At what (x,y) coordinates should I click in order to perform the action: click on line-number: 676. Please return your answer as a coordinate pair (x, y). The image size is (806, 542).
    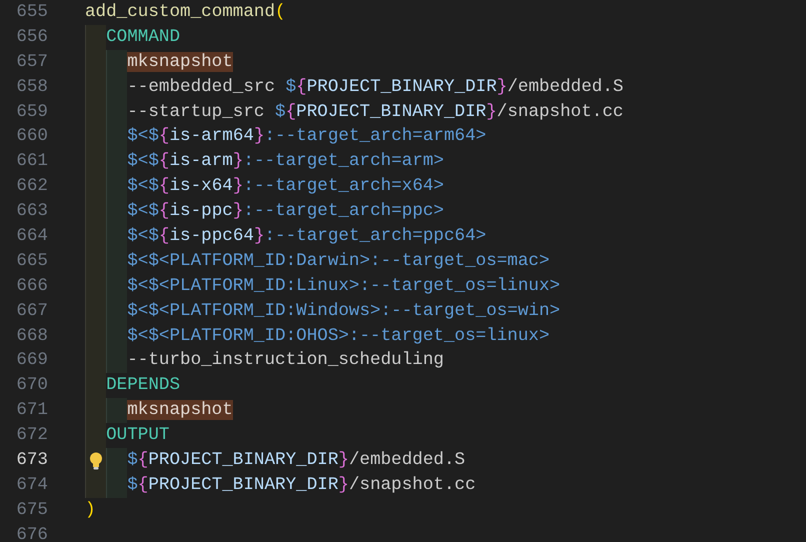
    Looking at the image, I should click on (31, 533).